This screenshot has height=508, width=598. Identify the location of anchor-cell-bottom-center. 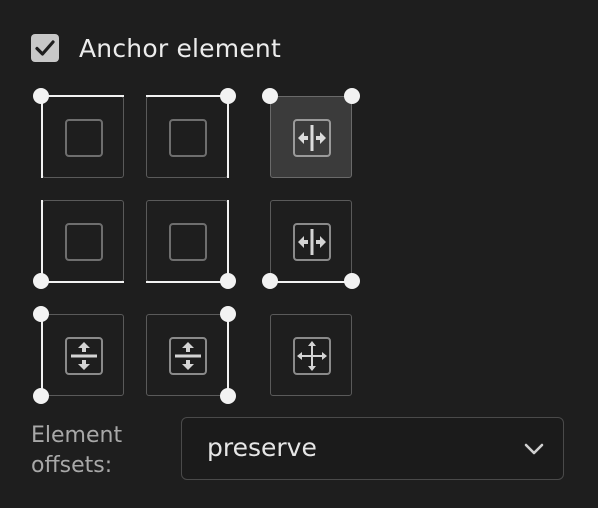
(187, 355).